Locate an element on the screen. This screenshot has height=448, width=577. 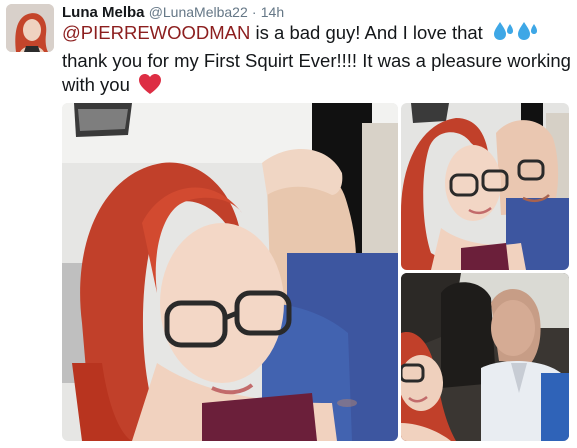
photo-car-selfie-bottom-right is located at coordinates (485, 357).